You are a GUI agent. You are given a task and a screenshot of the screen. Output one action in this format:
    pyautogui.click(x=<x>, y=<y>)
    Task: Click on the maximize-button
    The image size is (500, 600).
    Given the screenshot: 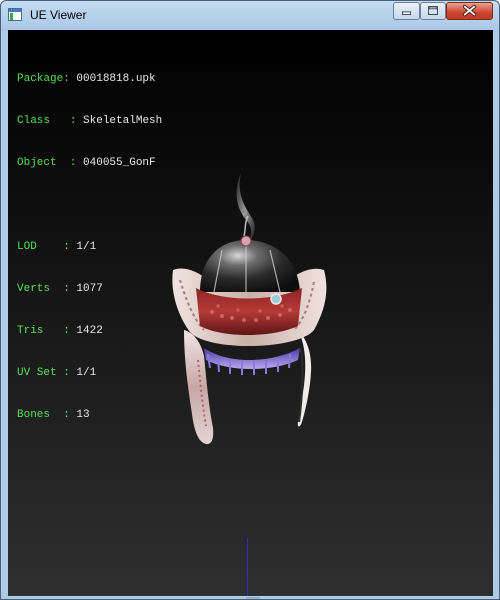 What is the action you would take?
    pyautogui.click(x=433, y=11)
    